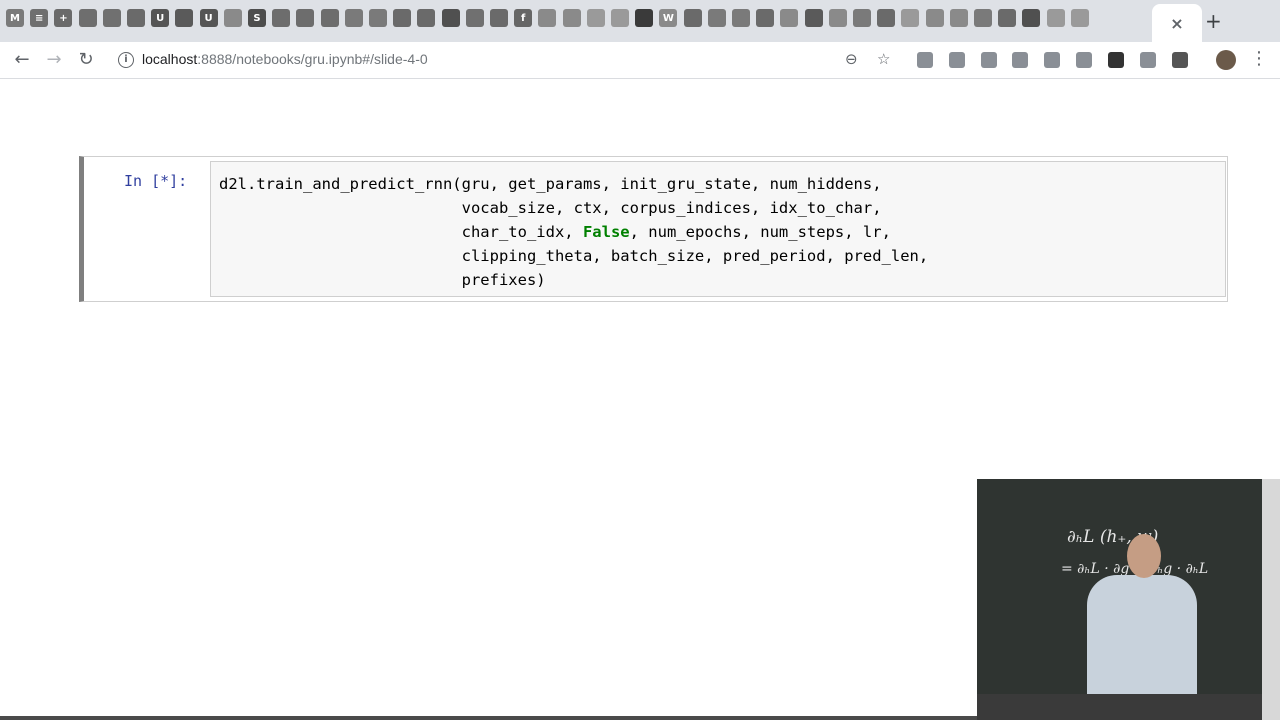 The image size is (1280, 720). What do you see at coordinates (86, 60) in the screenshot?
I see `reload-button: ↻` at bounding box center [86, 60].